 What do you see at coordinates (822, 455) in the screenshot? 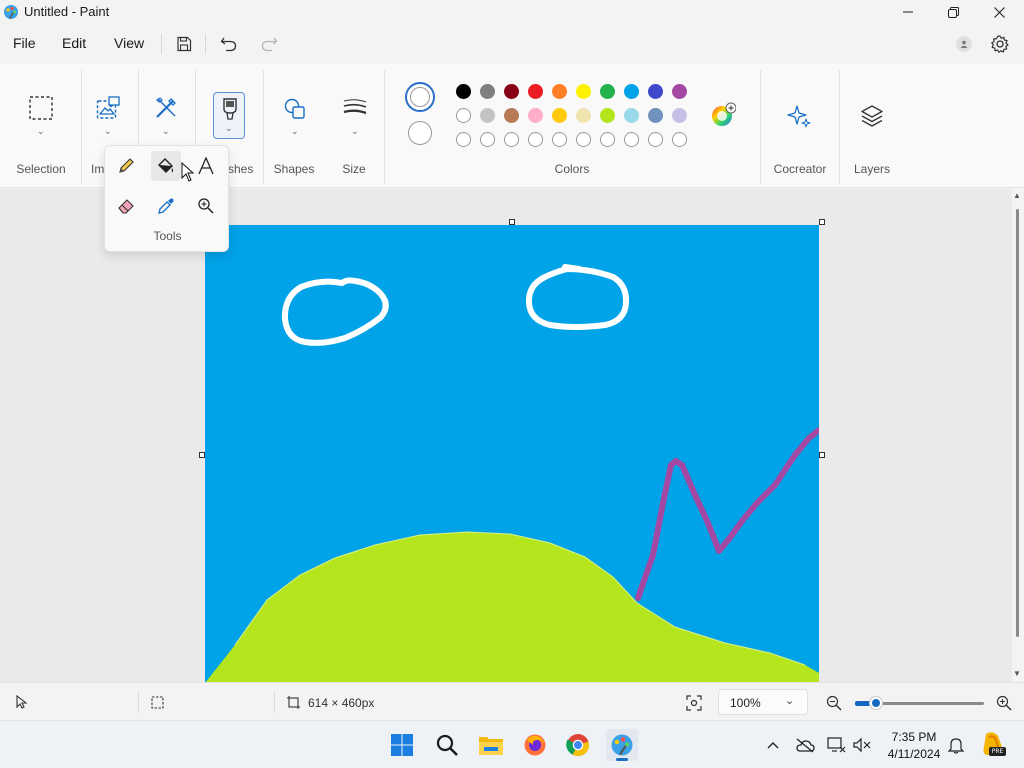
I see `resize-handle-right` at bounding box center [822, 455].